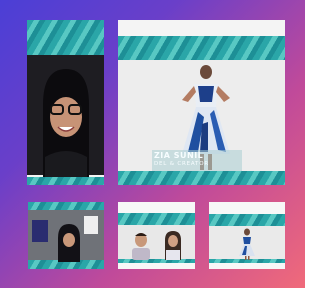  I want to click on participant-person-3a, so click(141, 245).